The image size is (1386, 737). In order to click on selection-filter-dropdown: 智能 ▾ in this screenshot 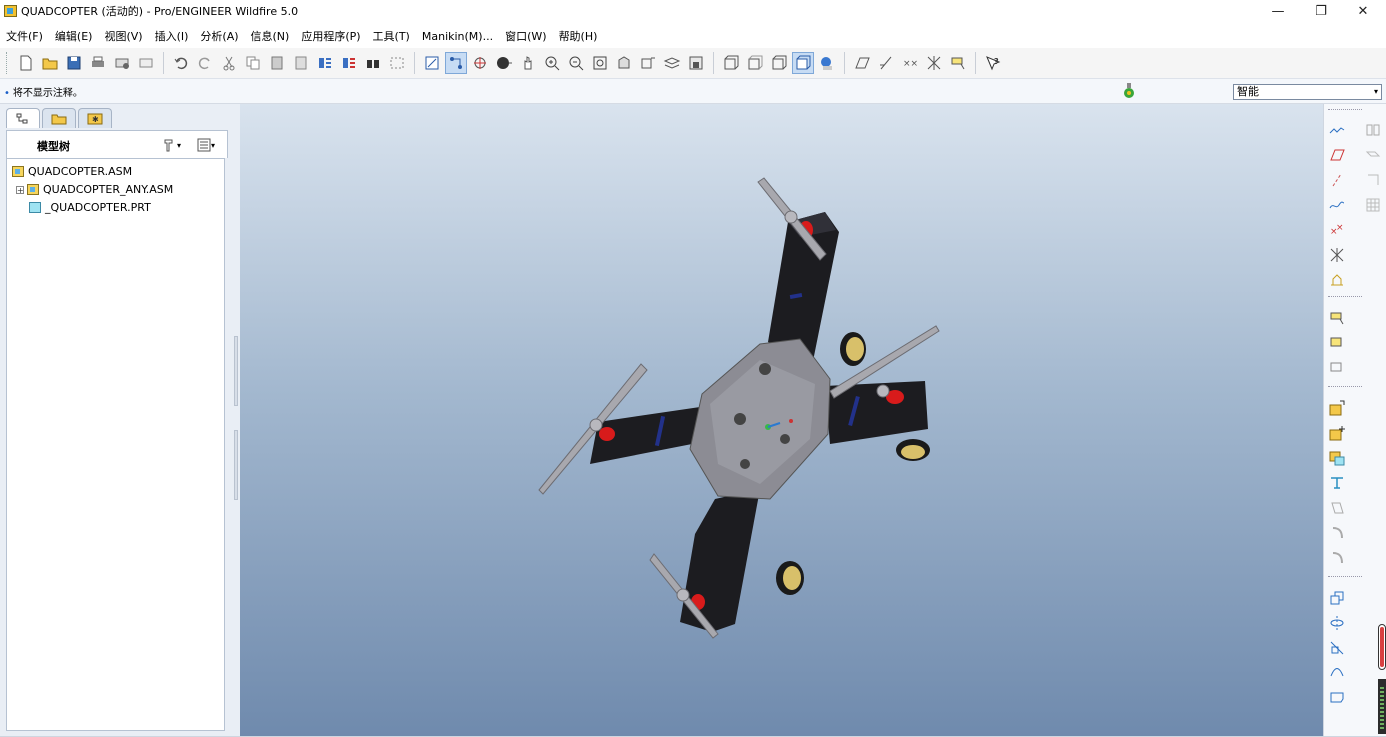, I will do `click(1307, 92)`.